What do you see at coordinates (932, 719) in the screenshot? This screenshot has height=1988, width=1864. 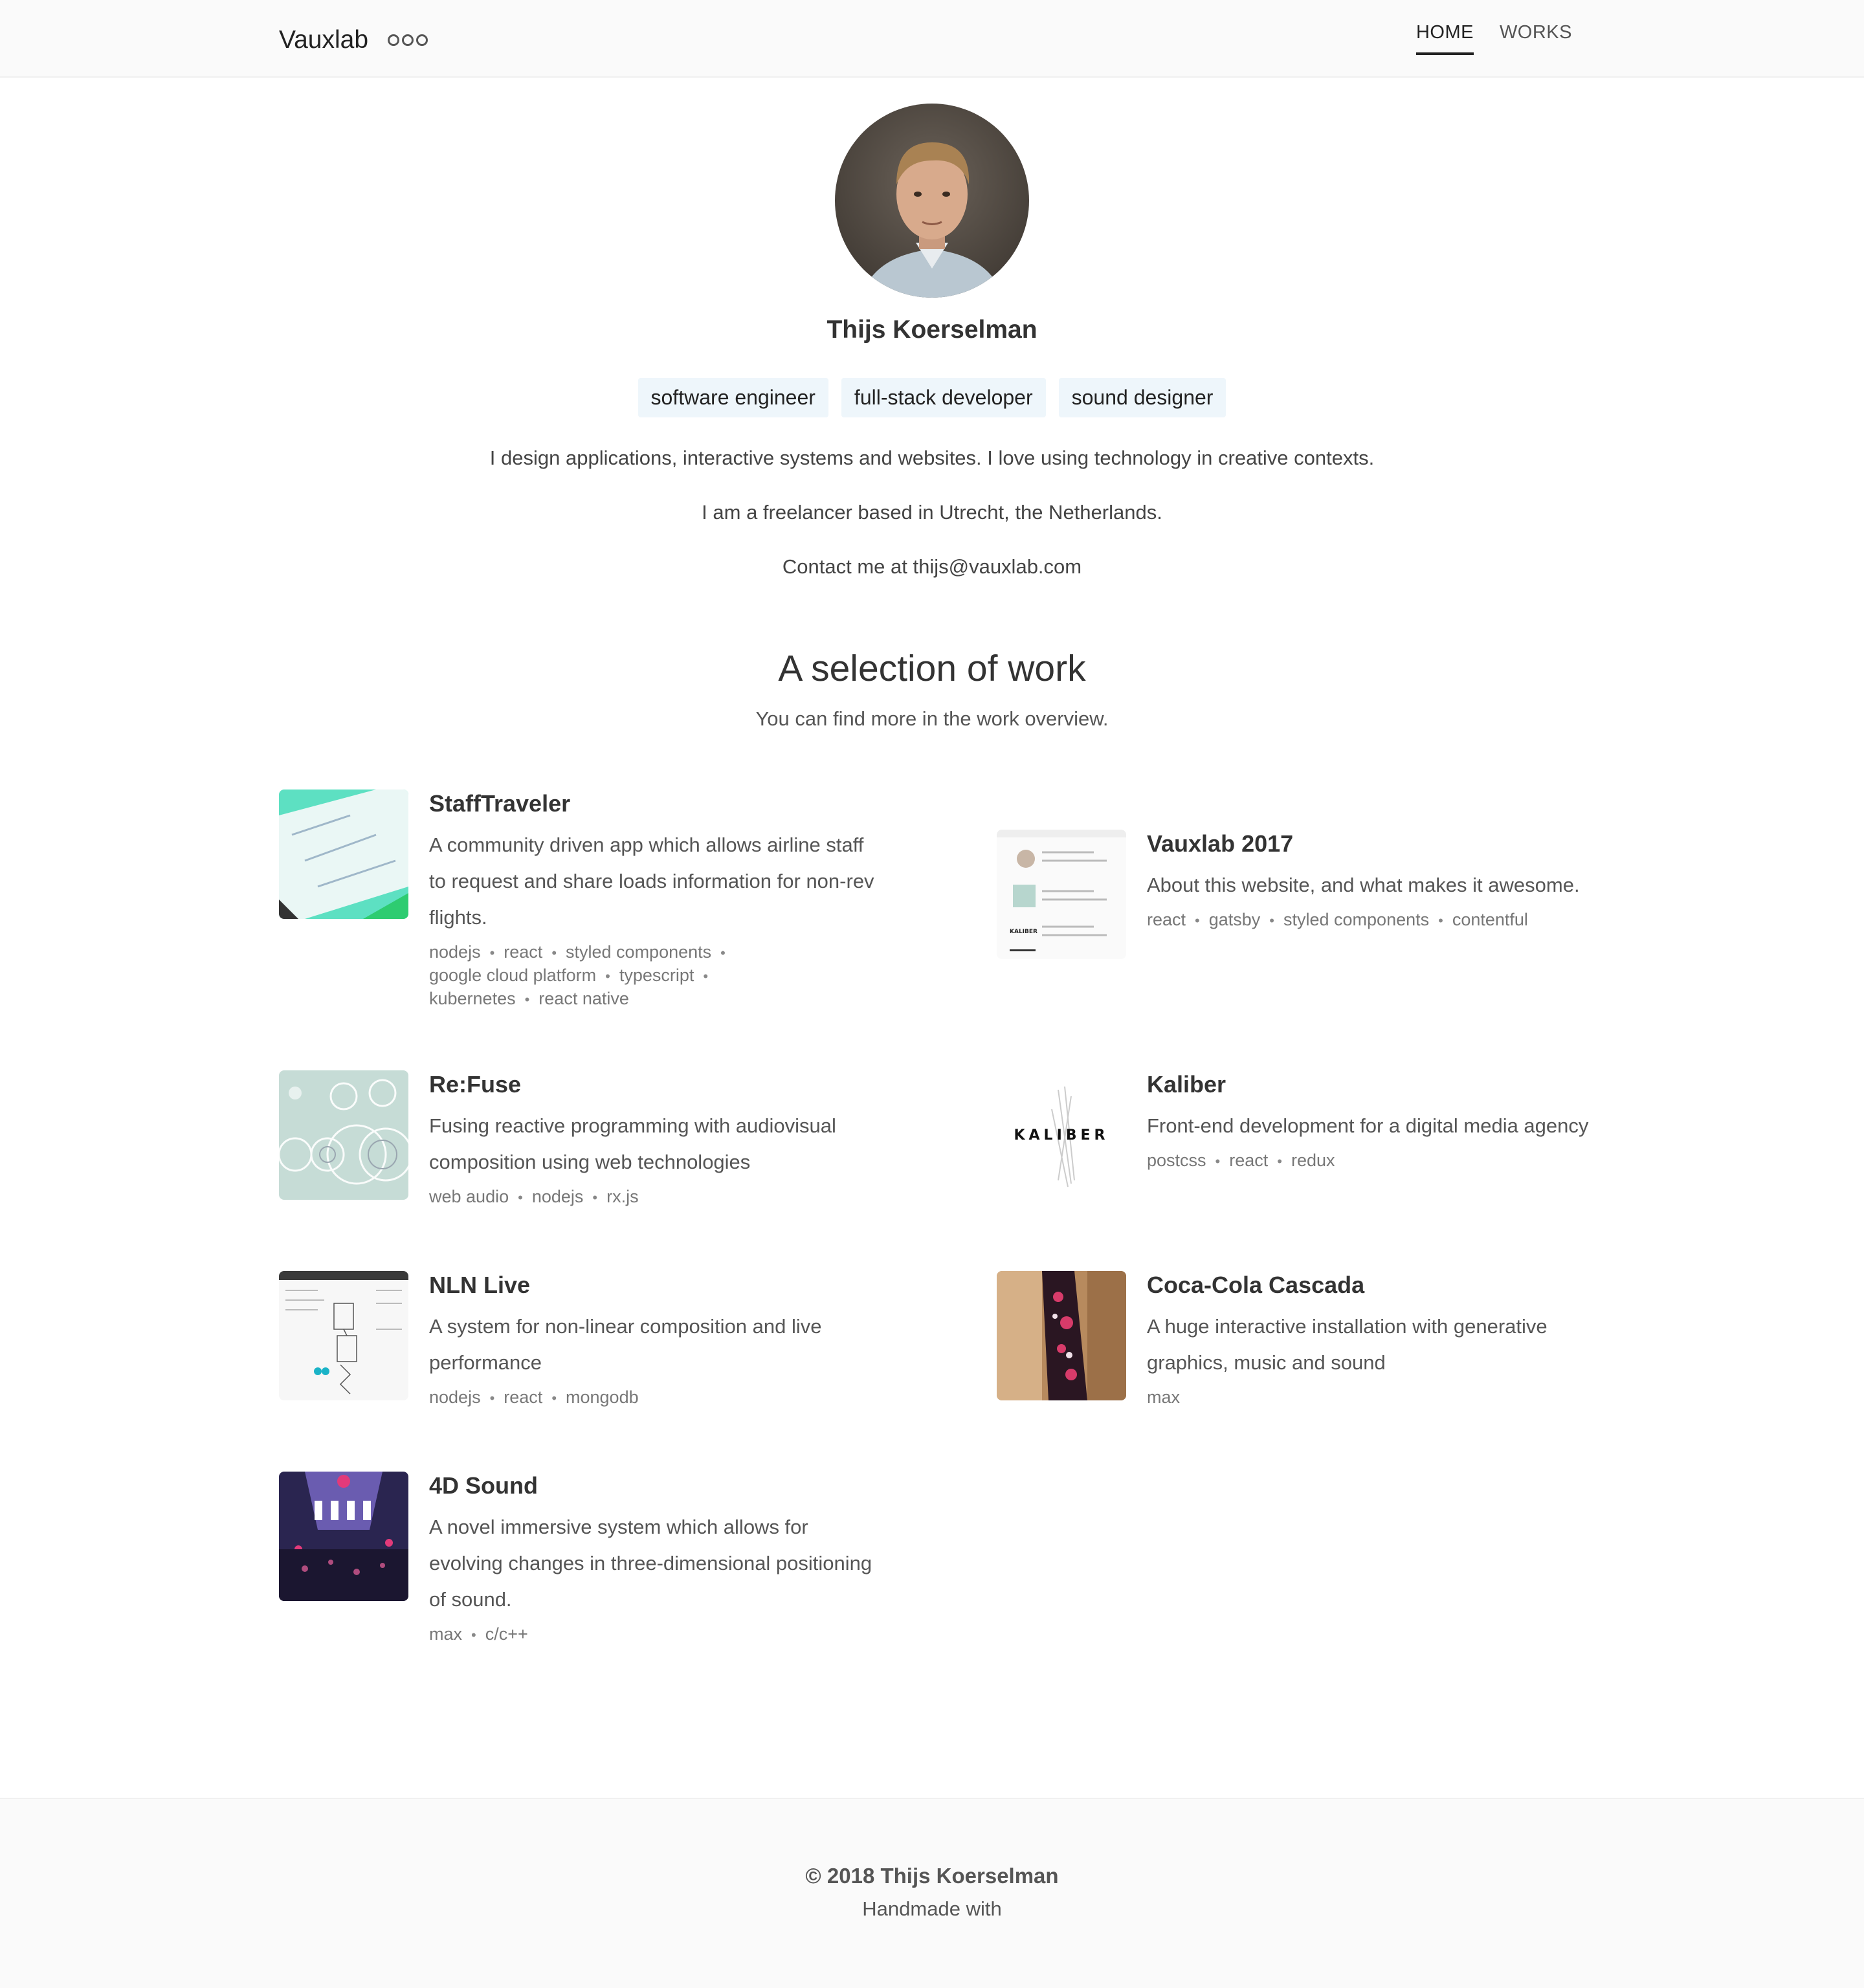 I see `section-subtitle: You can find more in the work overview.` at bounding box center [932, 719].